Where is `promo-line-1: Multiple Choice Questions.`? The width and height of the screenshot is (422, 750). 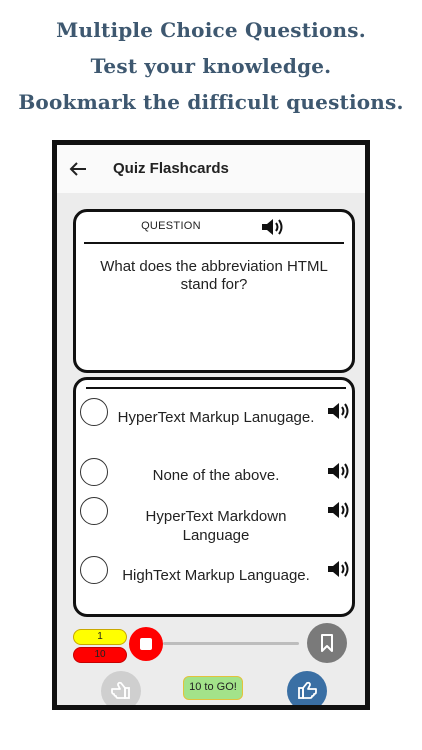 promo-line-1: Multiple Choice Questions. is located at coordinates (211, 30).